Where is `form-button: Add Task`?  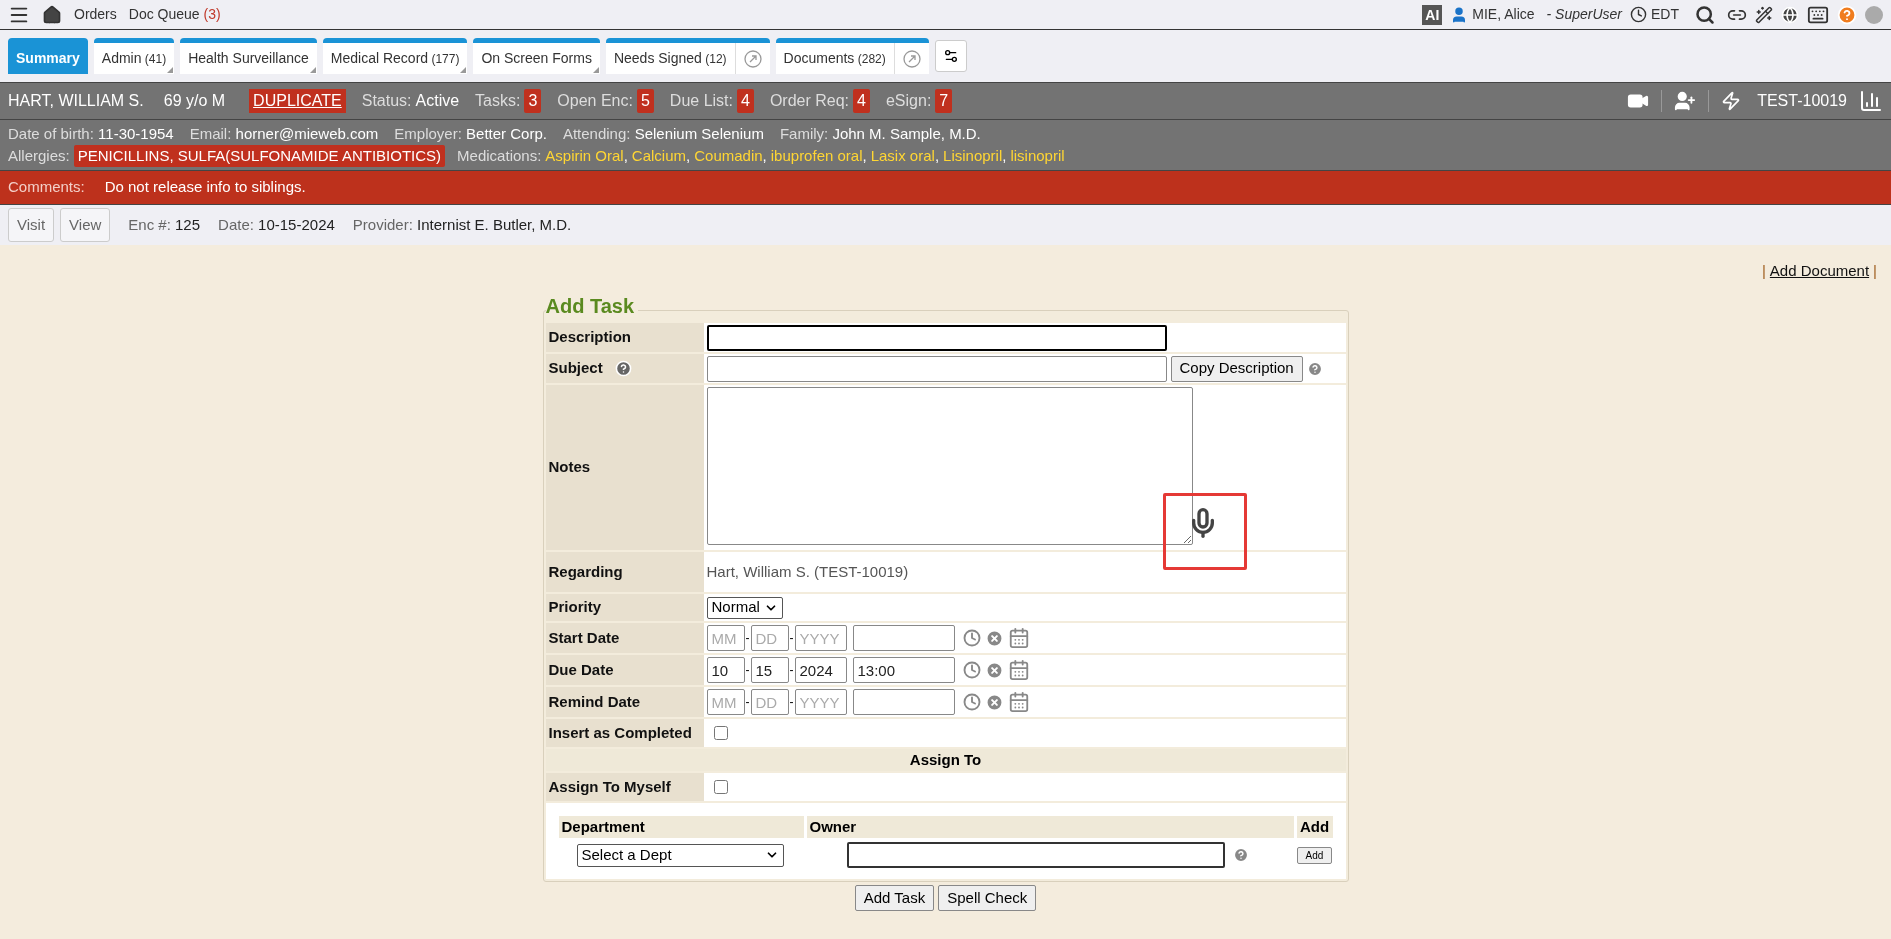
form-button: Add Task is located at coordinates (894, 898).